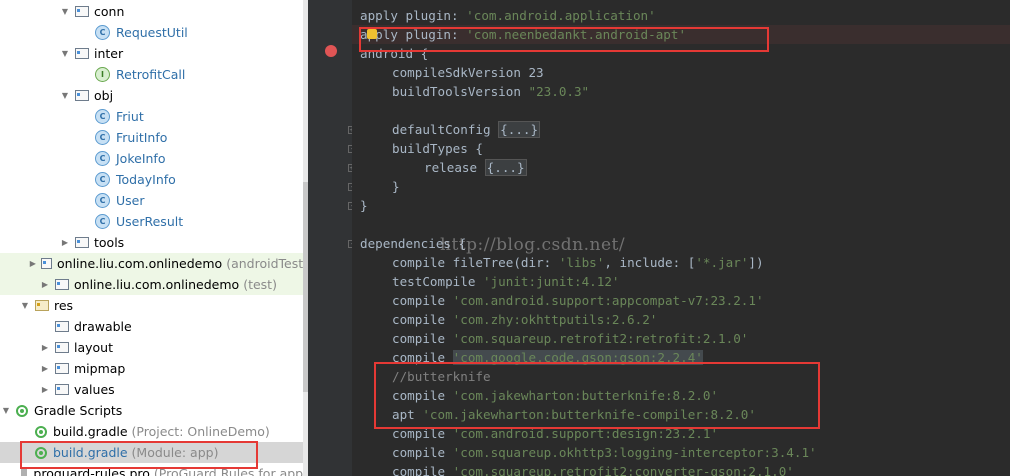 The image size is (1010, 476). I want to click on code-line: apply plugin: 'com.android.application', so click(508, 15).